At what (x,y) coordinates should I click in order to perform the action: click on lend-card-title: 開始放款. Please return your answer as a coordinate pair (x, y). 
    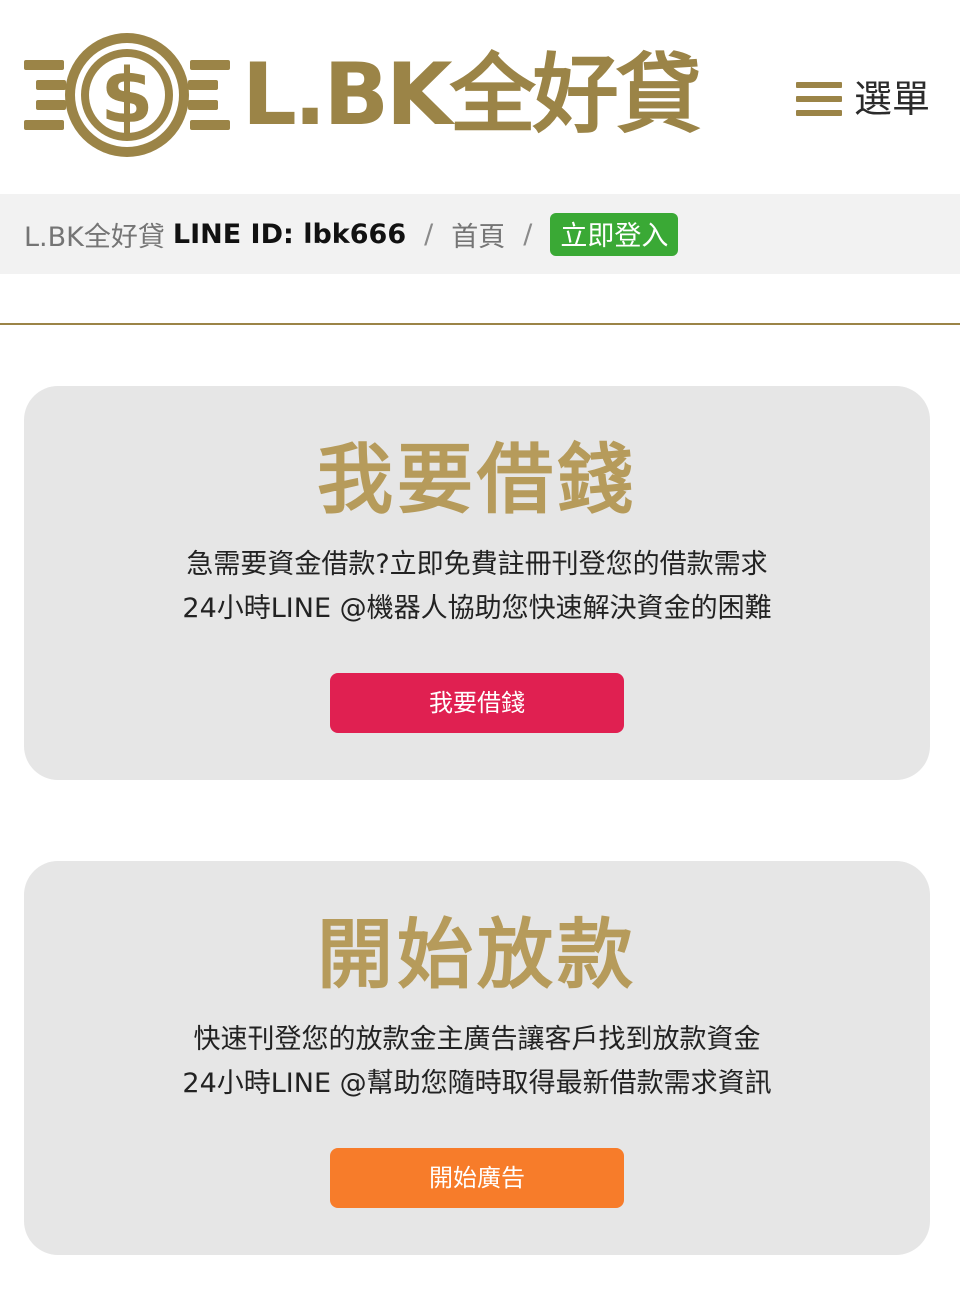
    Looking at the image, I should click on (477, 954).